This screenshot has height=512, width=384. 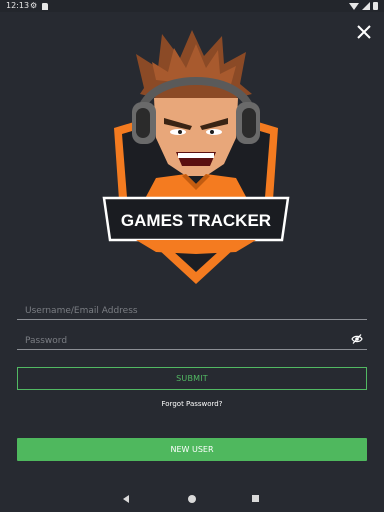 I want to click on password-input, so click(x=192, y=341).